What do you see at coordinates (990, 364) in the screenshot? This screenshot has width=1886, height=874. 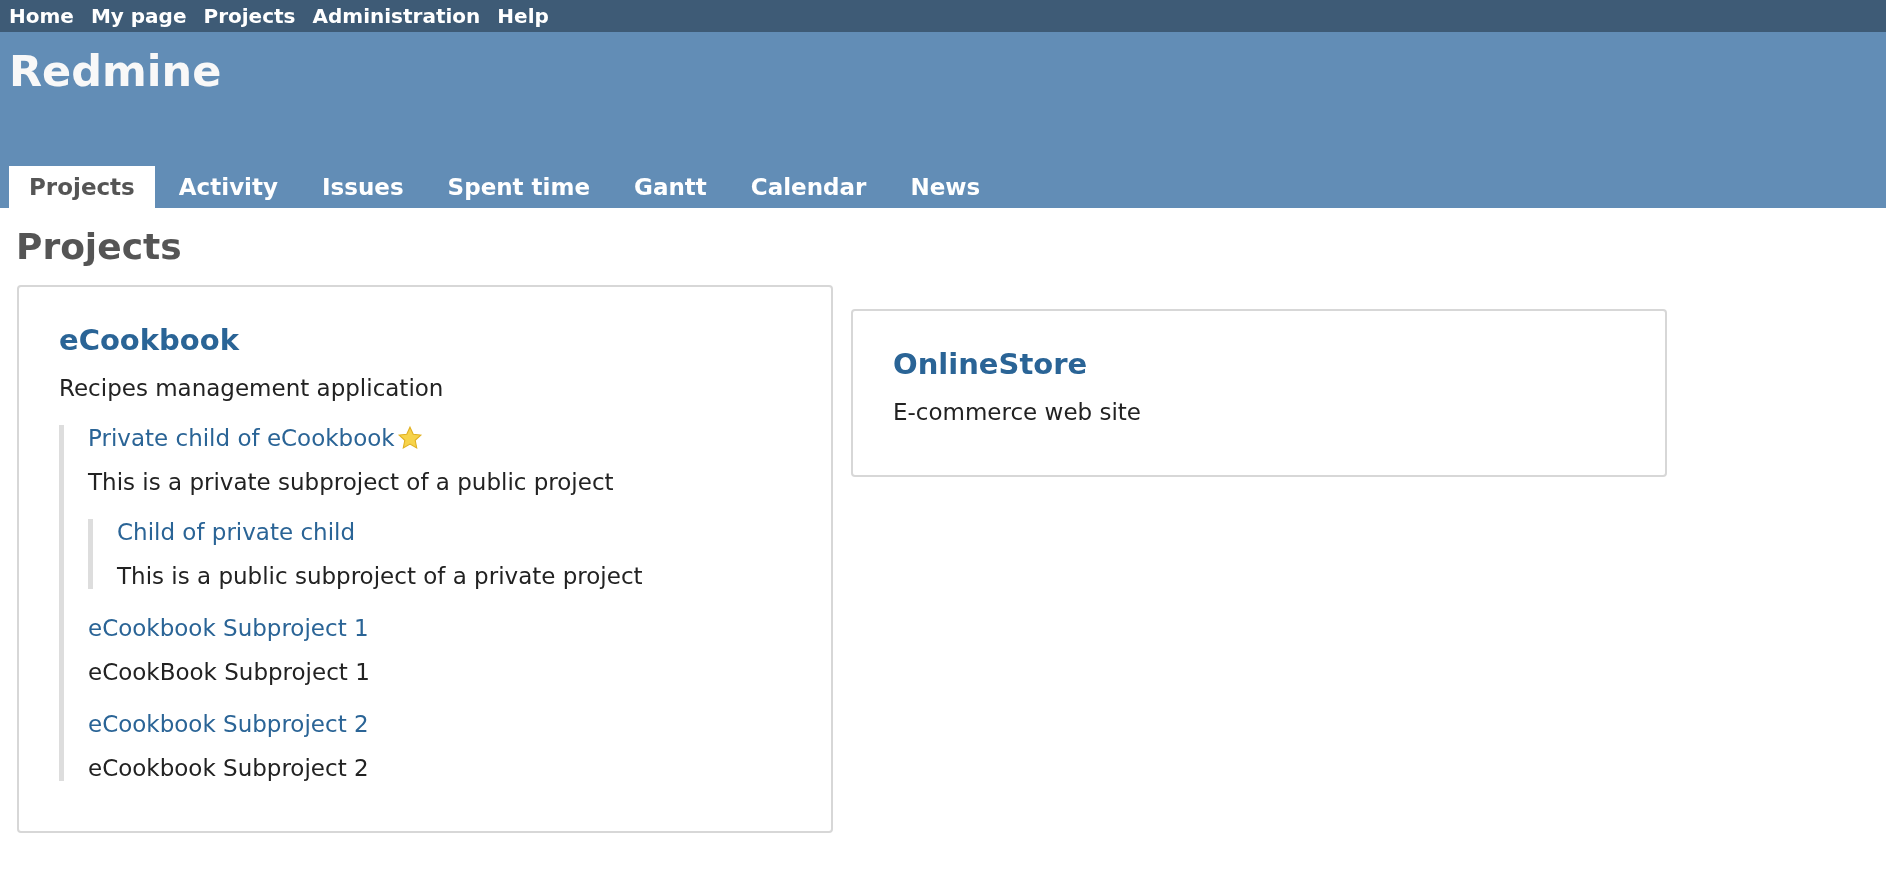 I see `project-link: OnlineStore` at bounding box center [990, 364].